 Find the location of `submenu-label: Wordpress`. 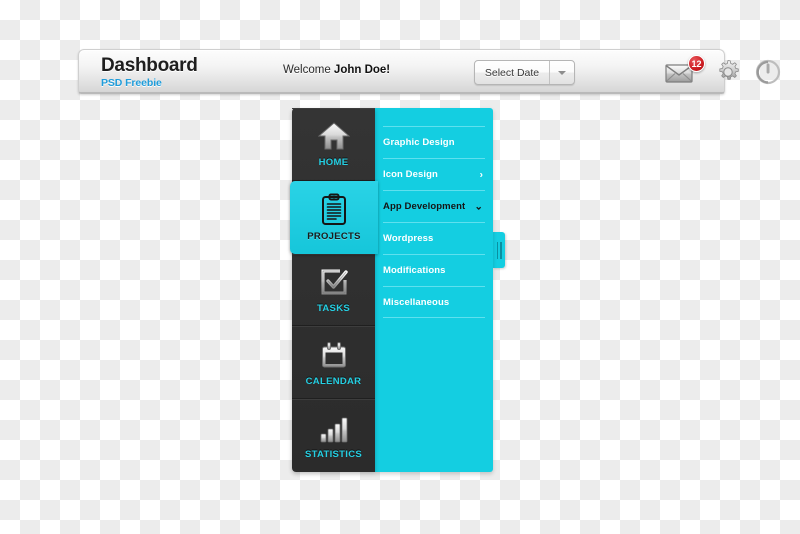

submenu-label: Wordpress is located at coordinates (408, 238).